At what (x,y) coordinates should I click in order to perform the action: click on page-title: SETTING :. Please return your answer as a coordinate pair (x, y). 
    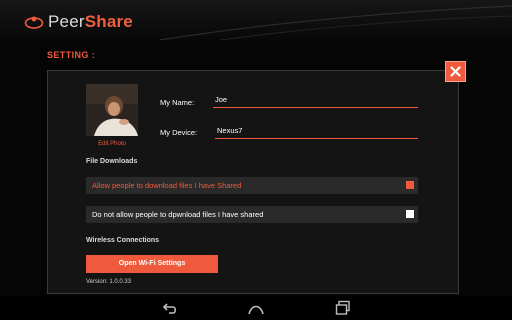
    Looking at the image, I should click on (71, 55).